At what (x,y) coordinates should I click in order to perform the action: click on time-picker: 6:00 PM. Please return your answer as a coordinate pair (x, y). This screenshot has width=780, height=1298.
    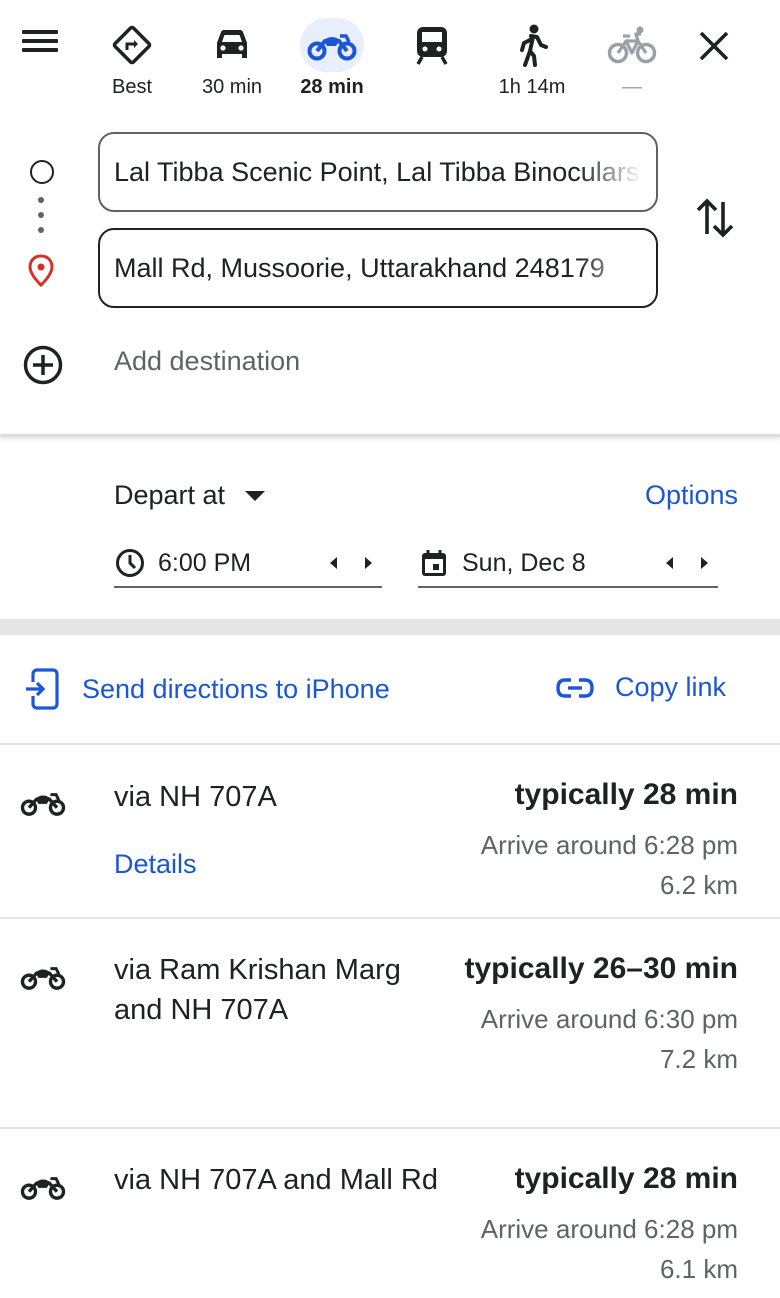
    Looking at the image, I should click on (248, 564).